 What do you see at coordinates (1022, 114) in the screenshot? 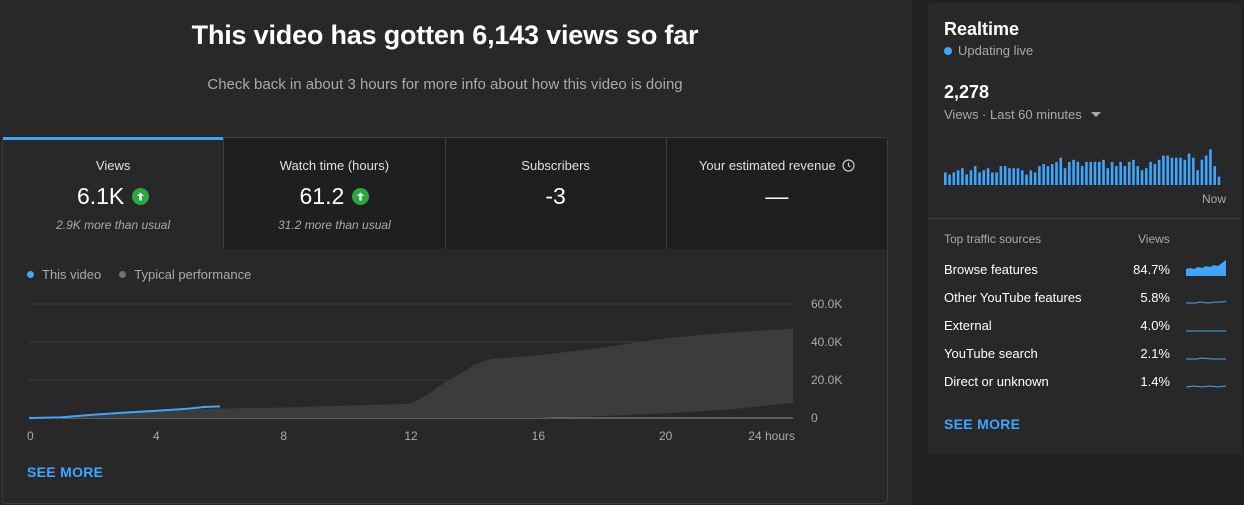
I see `period-dropdown: Views · Last 60 minutes` at bounding box center [1022, 114].